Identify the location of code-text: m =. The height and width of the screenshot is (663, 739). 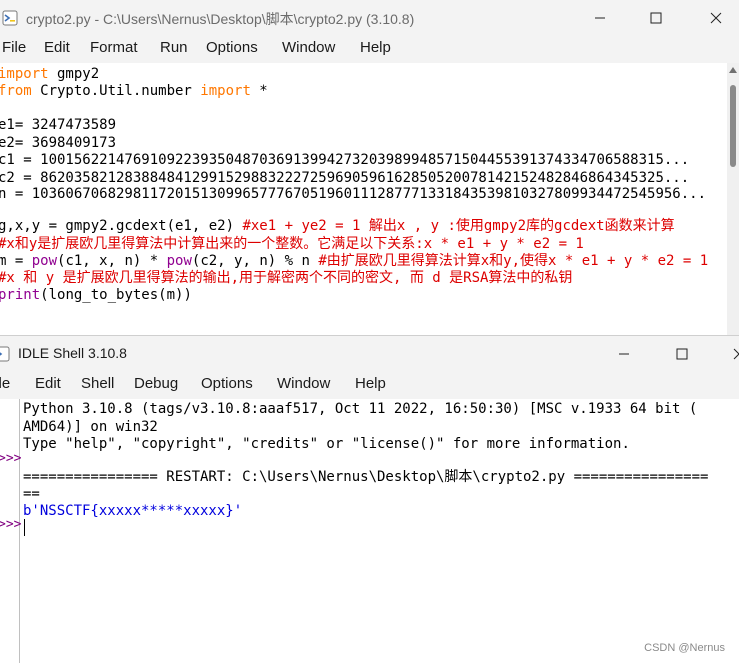
(16, 261).